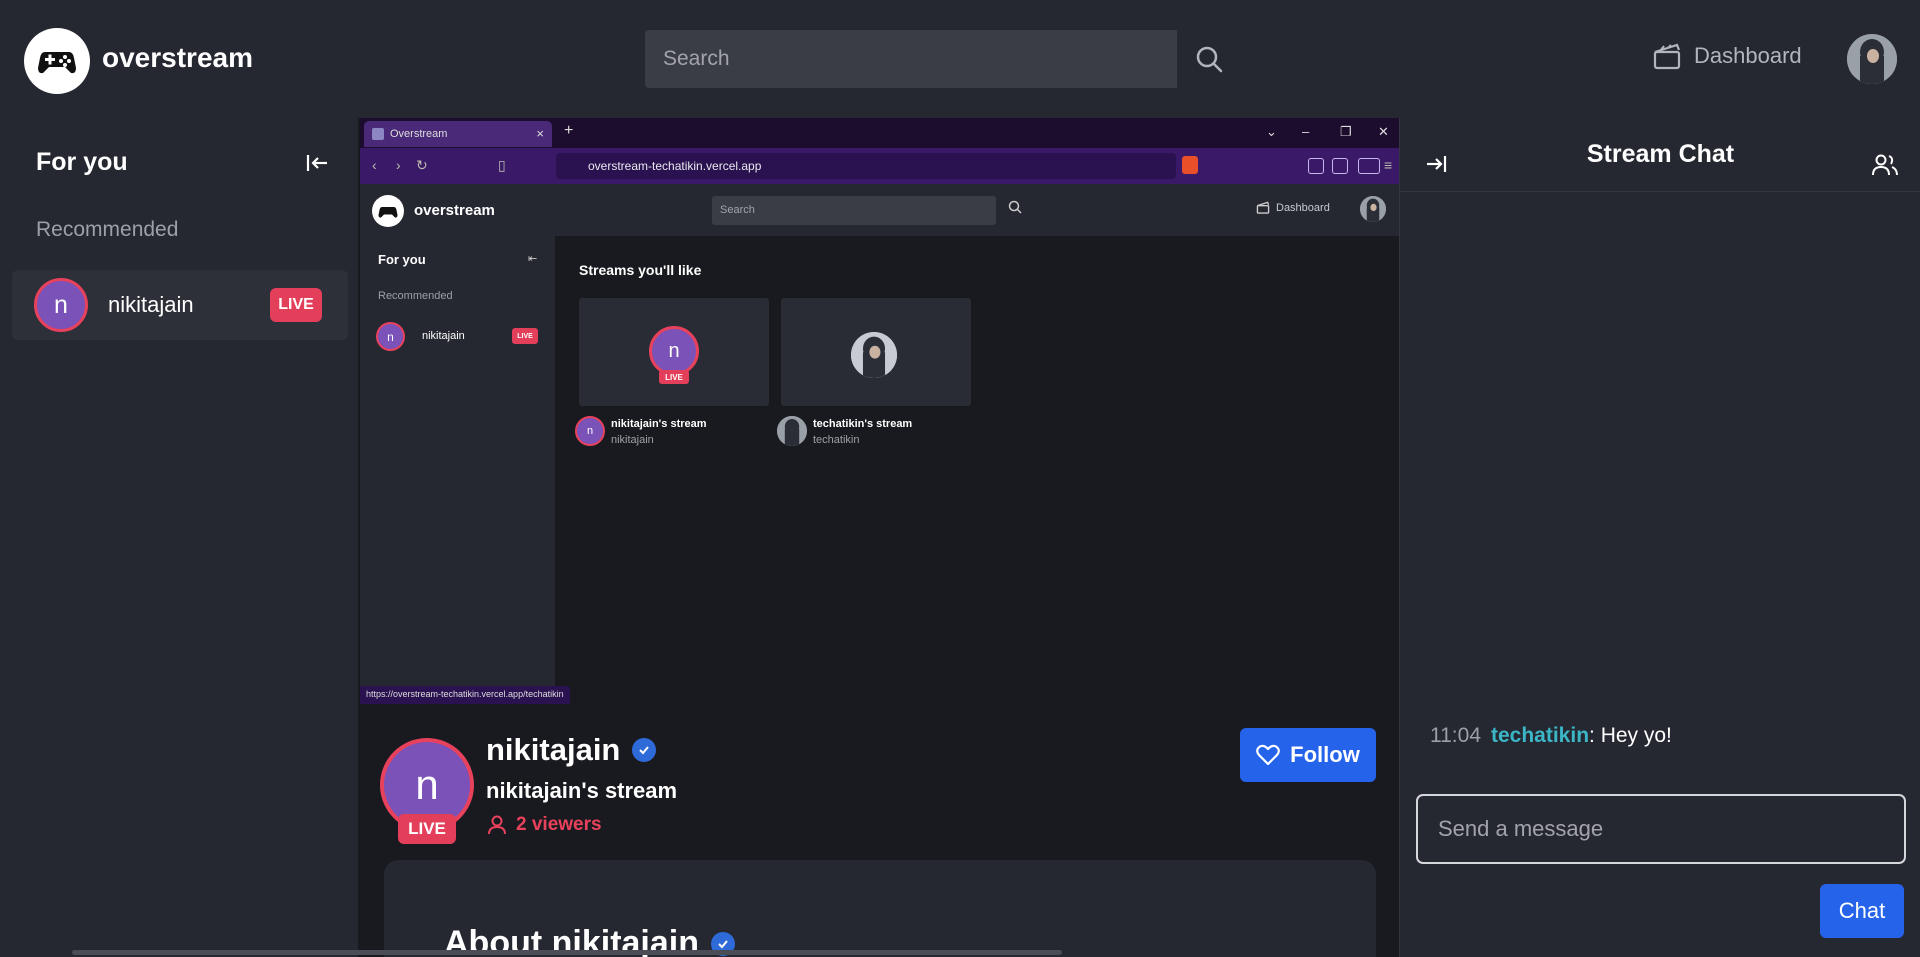 The height and width of the screenshot is (957, 1920). What do you see at coordinates (1316, 166) in the screenshot?
I see `extension-icon` at bounding box center [1316, 166].